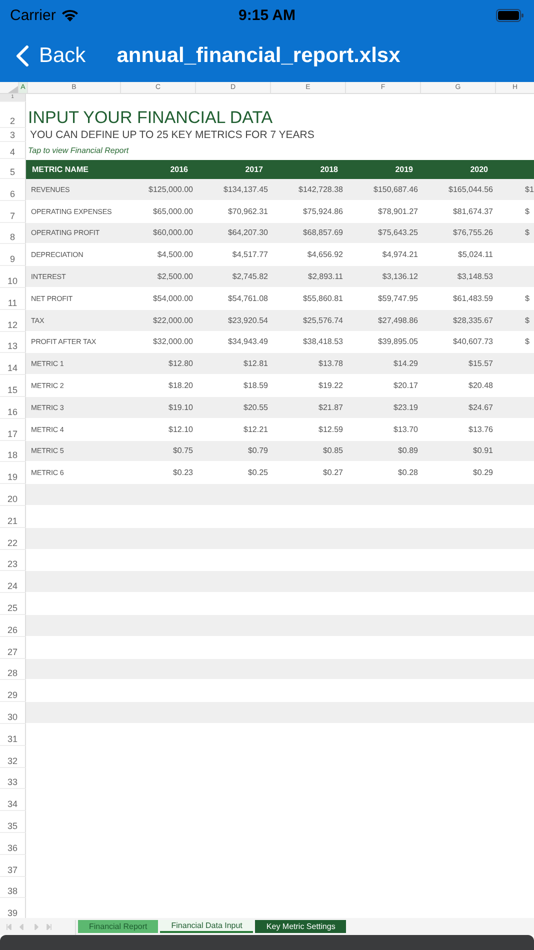 This screenshot has width=534, height=950. I want to click on row-number: 17, so click(13, 429).